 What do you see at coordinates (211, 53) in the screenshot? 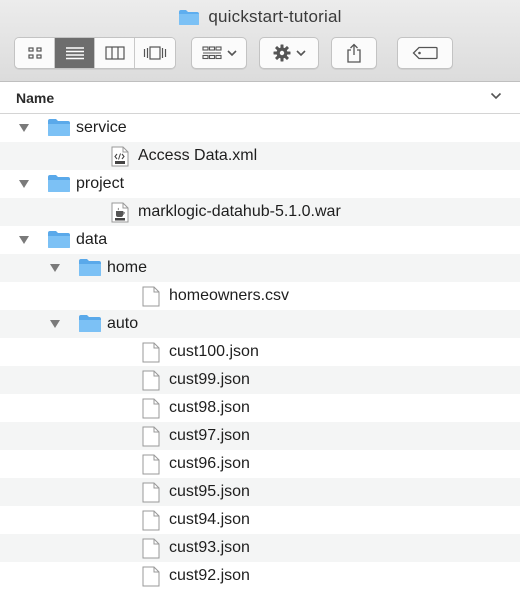
I see `group-by-icon` at bounding box center [211, 53].